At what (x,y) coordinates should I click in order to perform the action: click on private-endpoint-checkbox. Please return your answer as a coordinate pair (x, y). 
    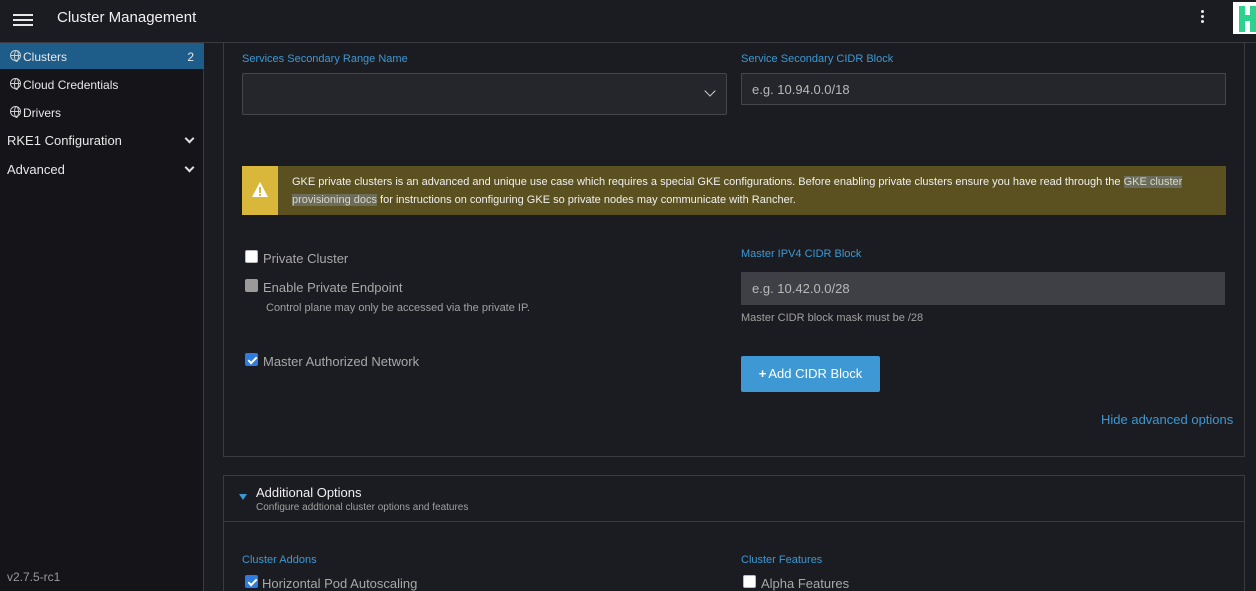
    Looking at the image, I should click on (251, 285).